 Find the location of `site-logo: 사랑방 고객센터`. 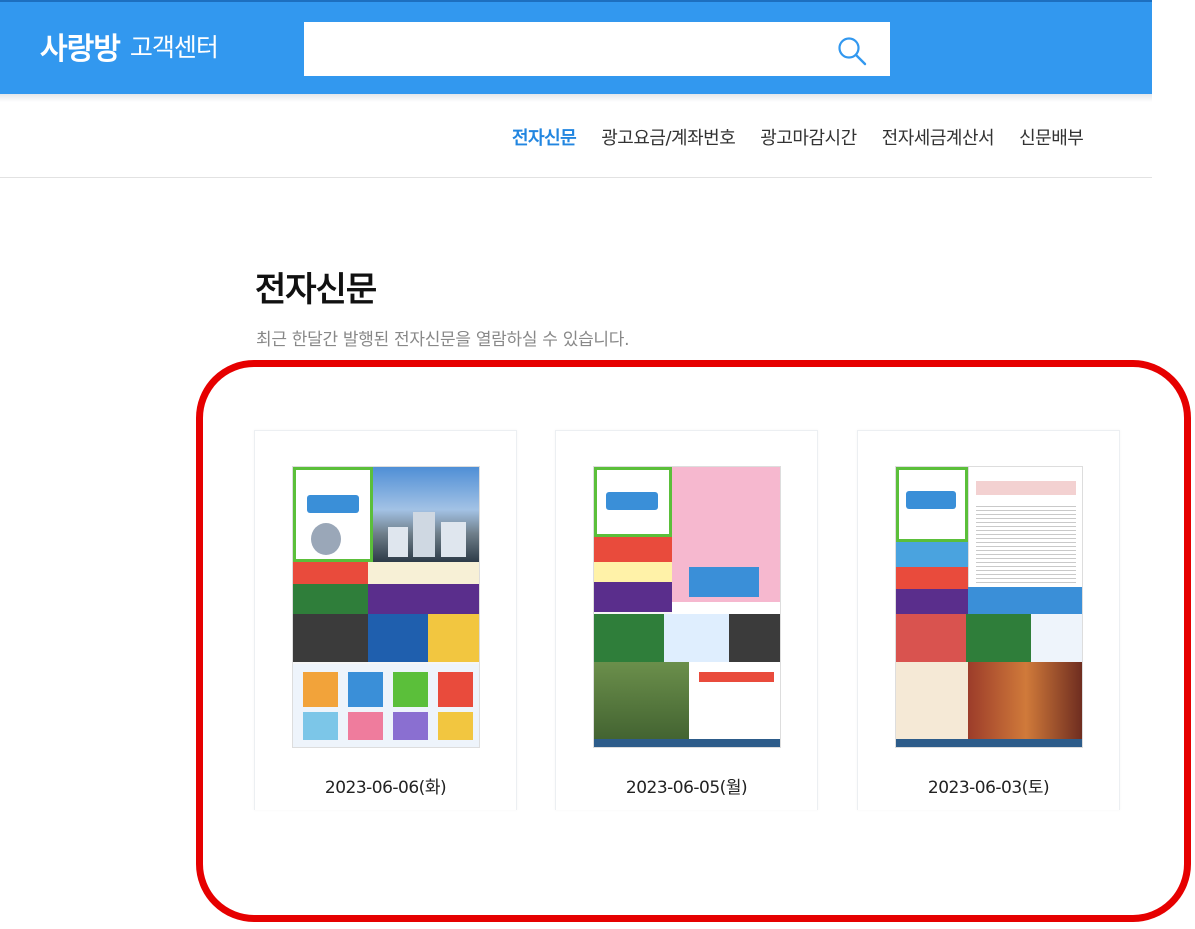

site-logo: 사랑방 고객센터 is located at coordinates (129, 46).